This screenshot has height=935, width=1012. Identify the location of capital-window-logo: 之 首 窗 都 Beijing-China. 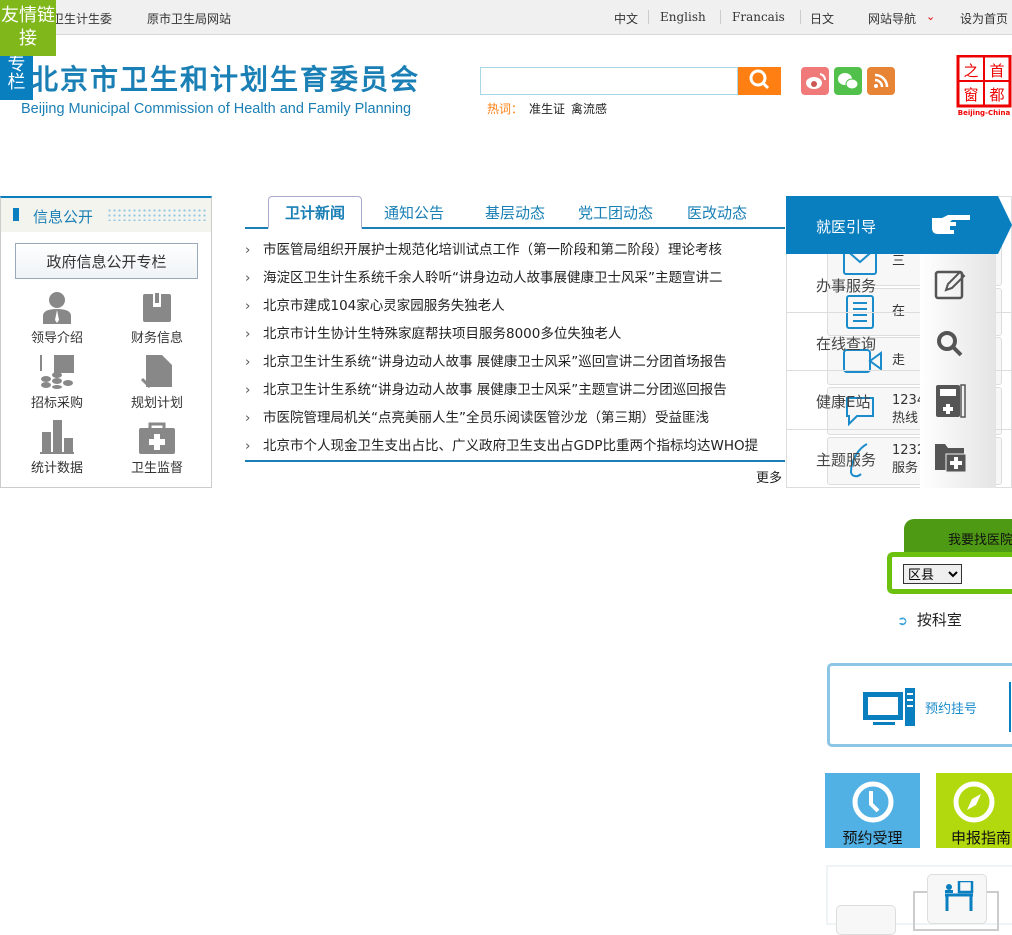
(984, 85).